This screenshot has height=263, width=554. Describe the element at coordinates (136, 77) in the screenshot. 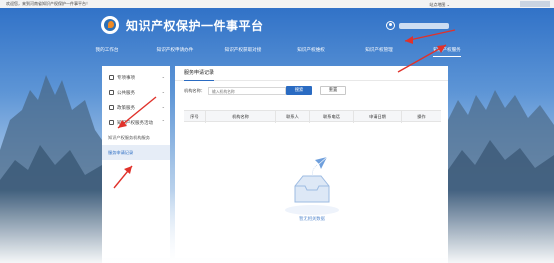

I see `sidebar-item-special: 专项事项 ⌄` at that location.